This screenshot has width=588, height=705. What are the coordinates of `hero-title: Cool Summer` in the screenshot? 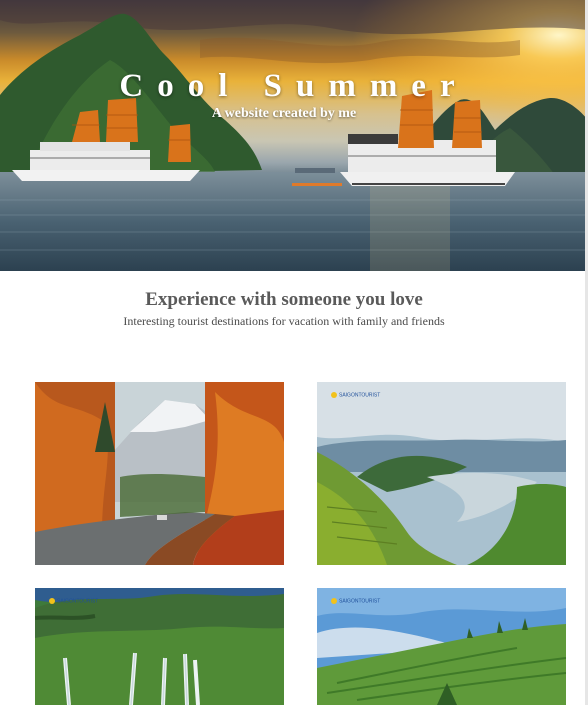 It's located at (294, 86).